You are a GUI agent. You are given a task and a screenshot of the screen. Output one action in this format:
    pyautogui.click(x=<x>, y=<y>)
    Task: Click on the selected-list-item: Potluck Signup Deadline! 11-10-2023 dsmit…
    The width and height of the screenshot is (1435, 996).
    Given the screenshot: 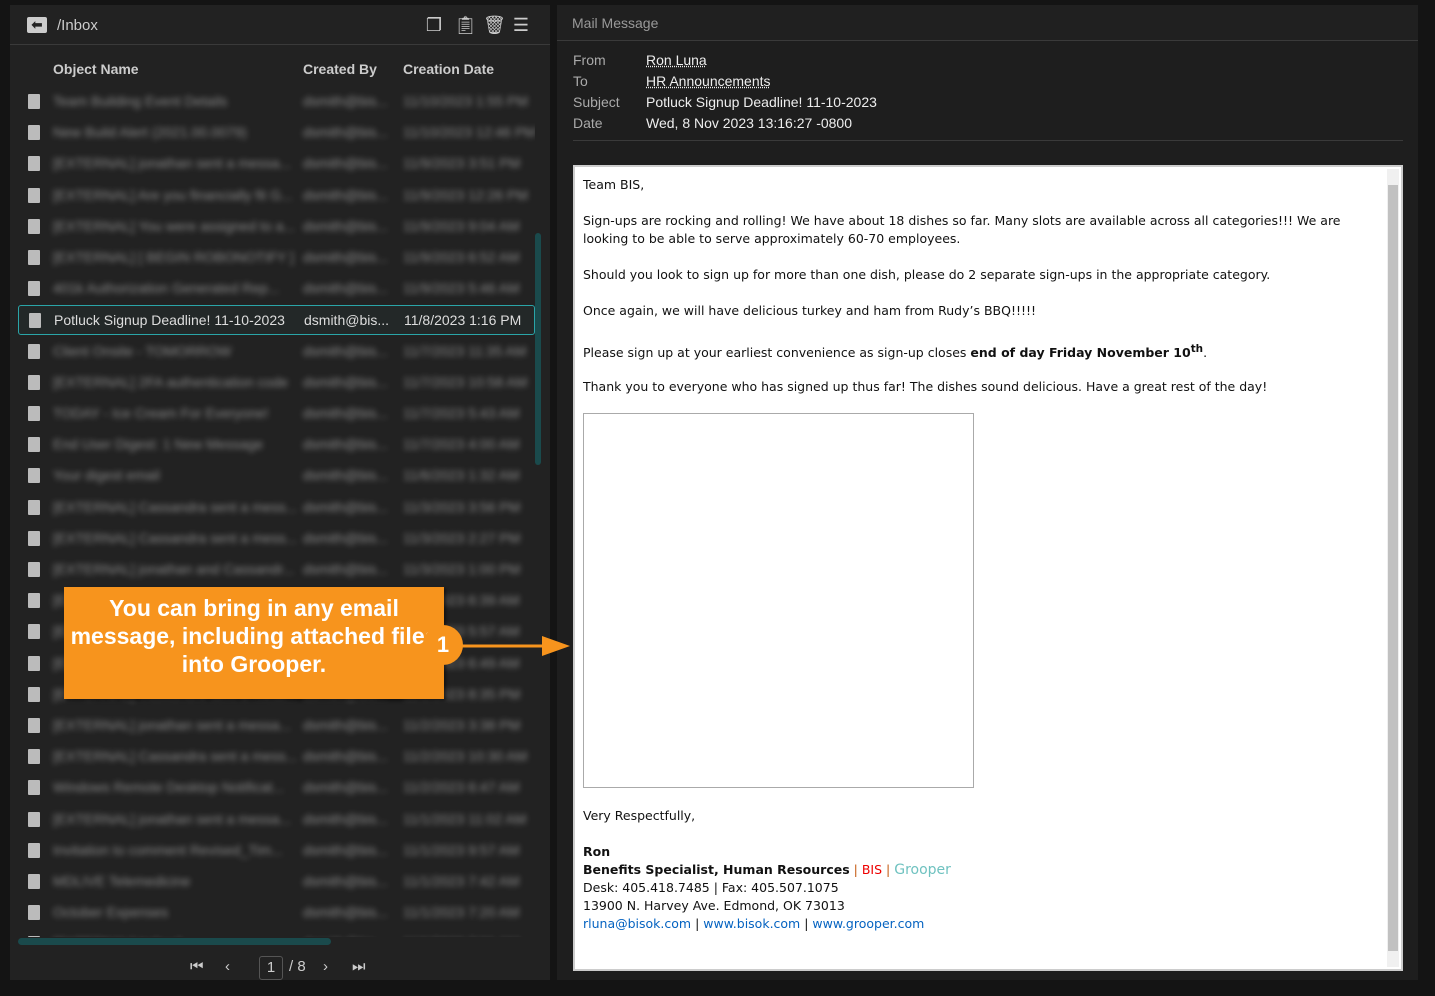 What is the action you would take?
    pyautogui.click(x=276, y=320)
    